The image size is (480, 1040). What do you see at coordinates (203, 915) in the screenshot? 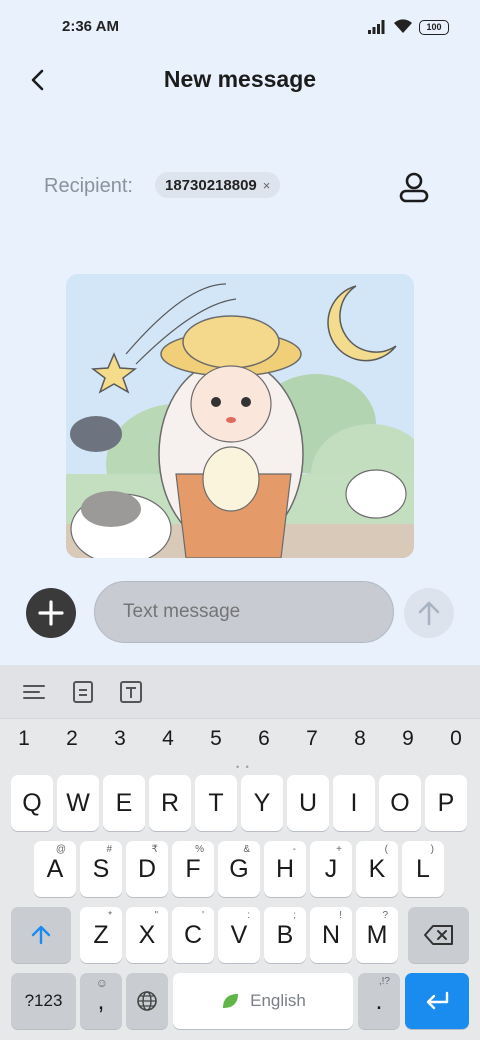
I see `key-hint: '` at bounding box center [203, 915].